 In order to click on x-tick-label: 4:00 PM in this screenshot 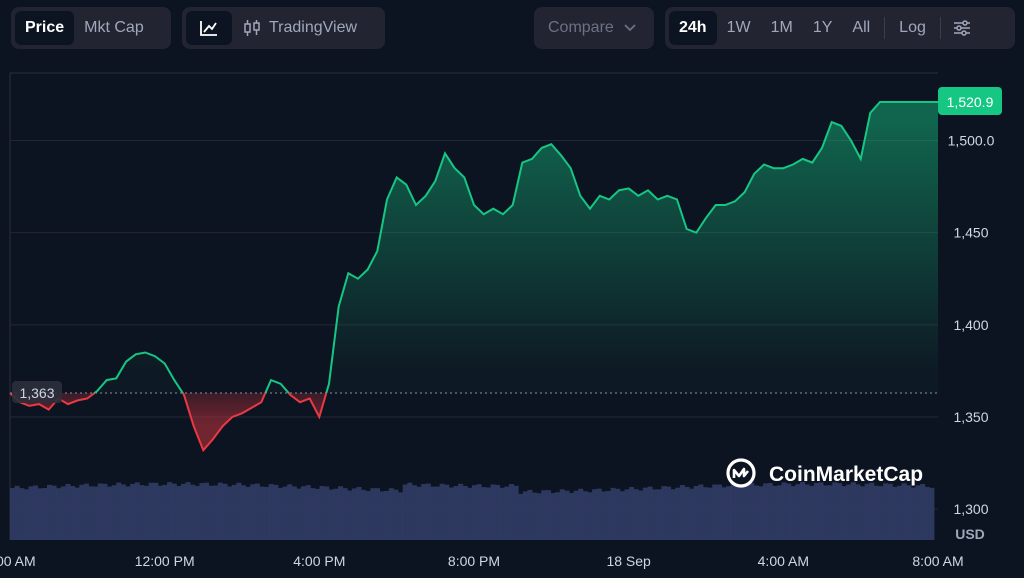, I will do `click(319, 561)`.